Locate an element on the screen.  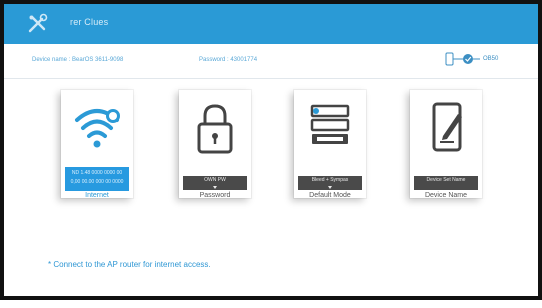
status-text: OB50 is located at coordinates (491, 59).